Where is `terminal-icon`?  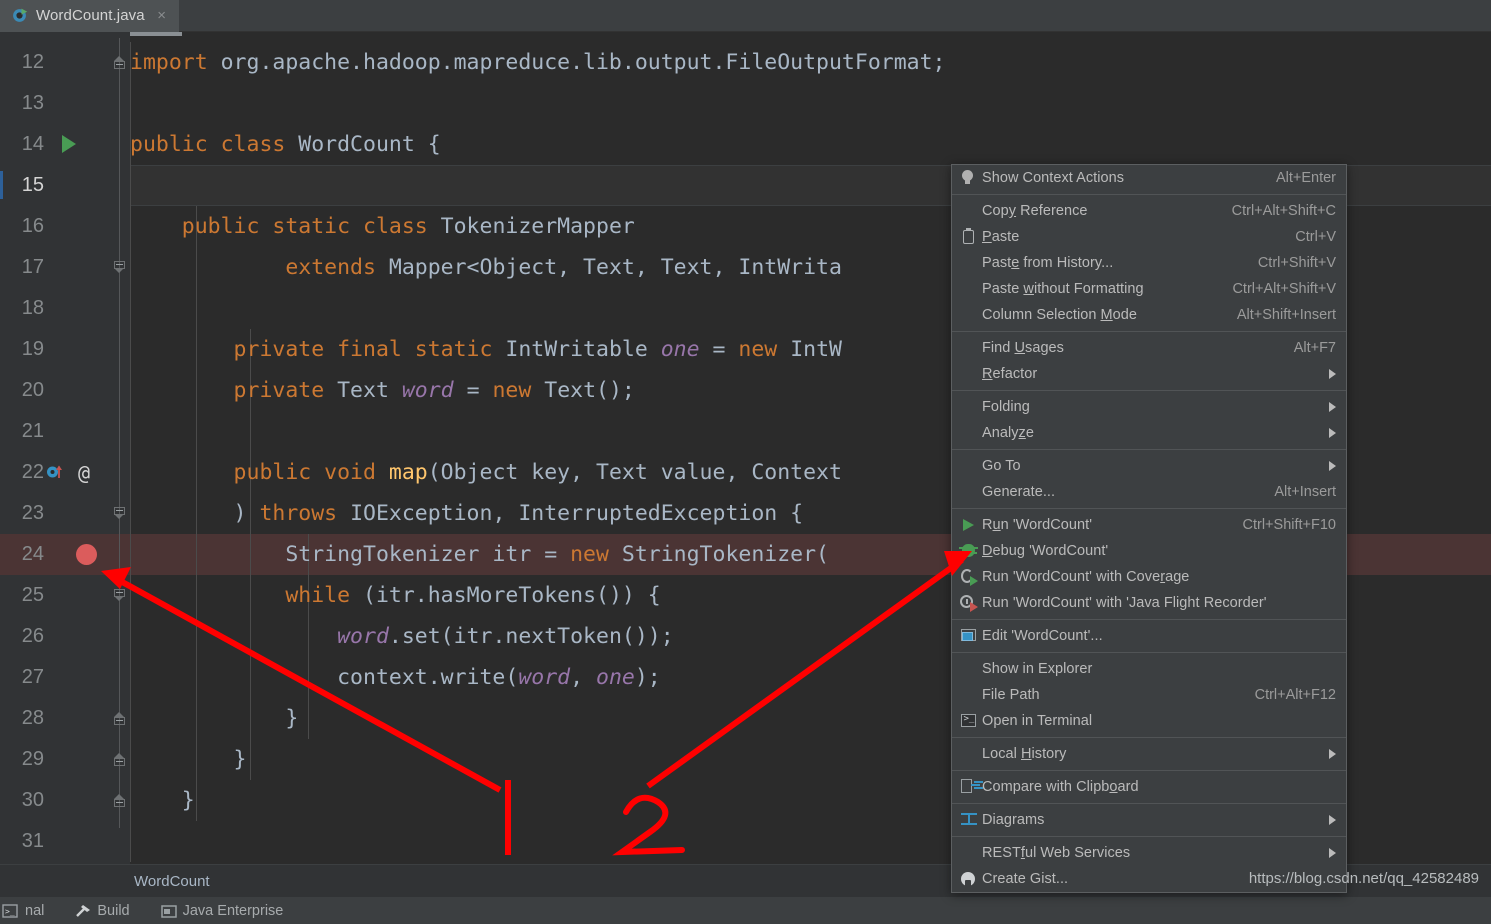
terminal-icon is located at coordinates (969, 721).